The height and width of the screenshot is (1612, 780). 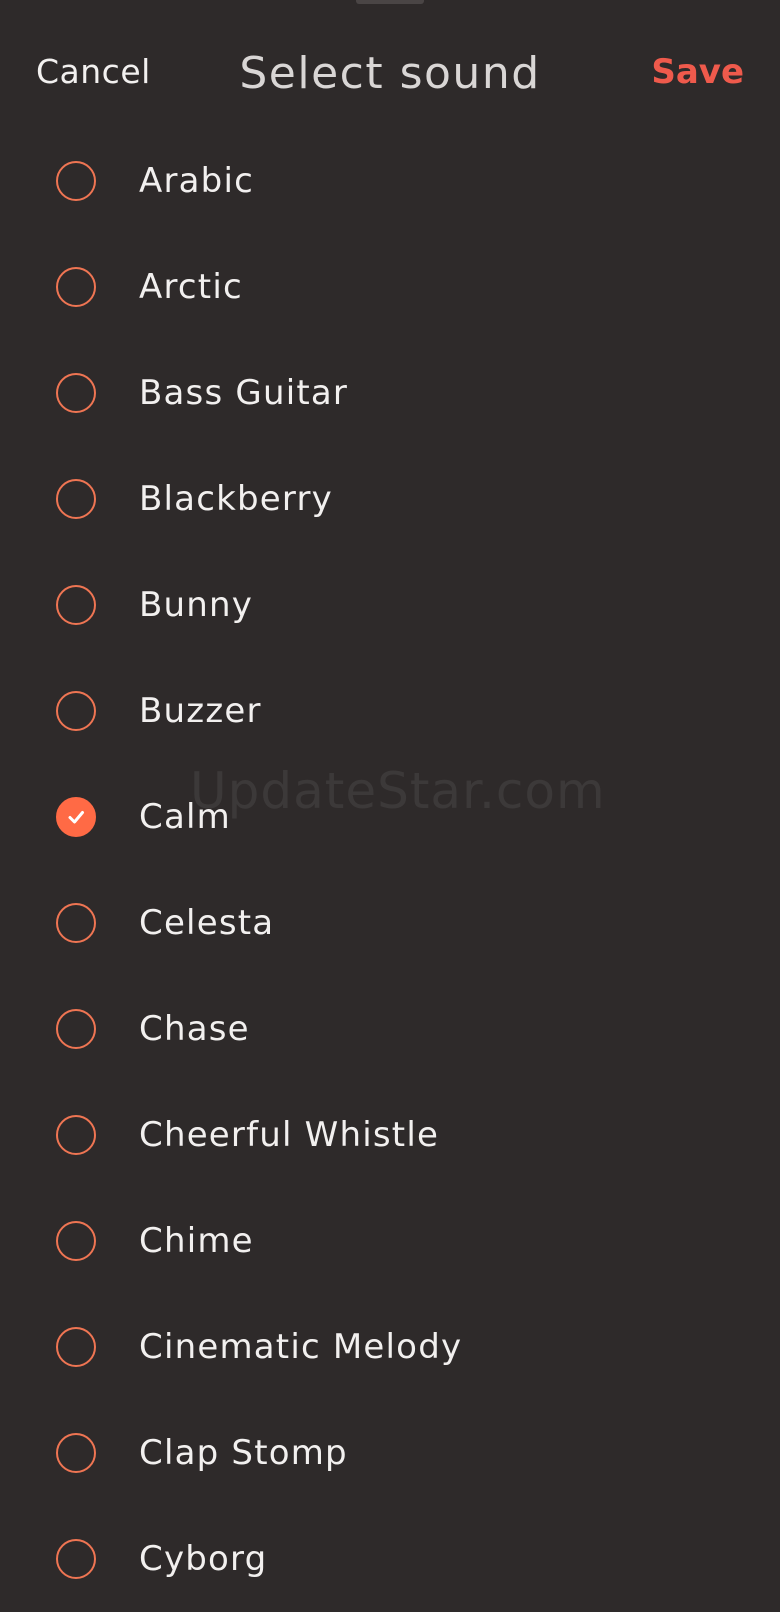 I want to click on sound-option-arctic: Arctic, so click(x=390, y=287).